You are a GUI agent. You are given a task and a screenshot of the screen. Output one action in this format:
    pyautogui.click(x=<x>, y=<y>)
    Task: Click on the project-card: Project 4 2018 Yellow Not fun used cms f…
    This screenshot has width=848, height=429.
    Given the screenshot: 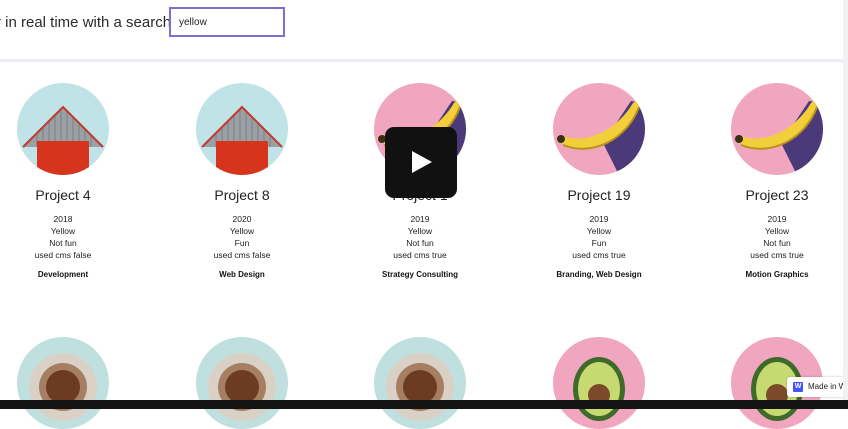 What is the action you would take?
    pyautogui.click(x=71, y=181)
    